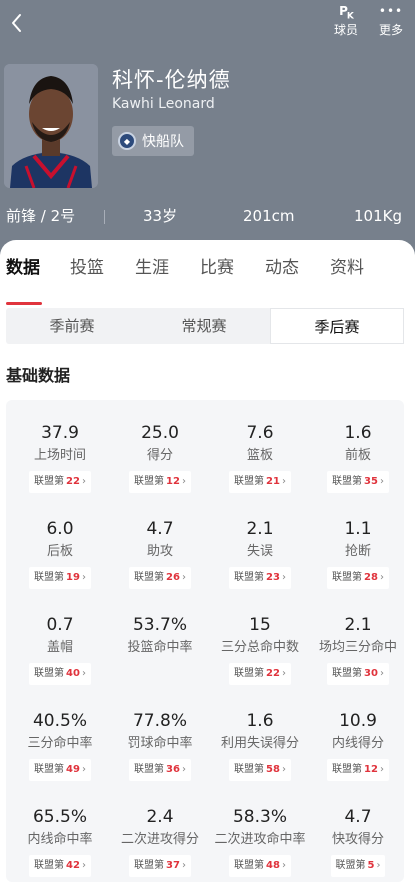  I want to click on stat-cell: 2.4 二次进攻得分联盟第 37 ›, so click(160, 841).